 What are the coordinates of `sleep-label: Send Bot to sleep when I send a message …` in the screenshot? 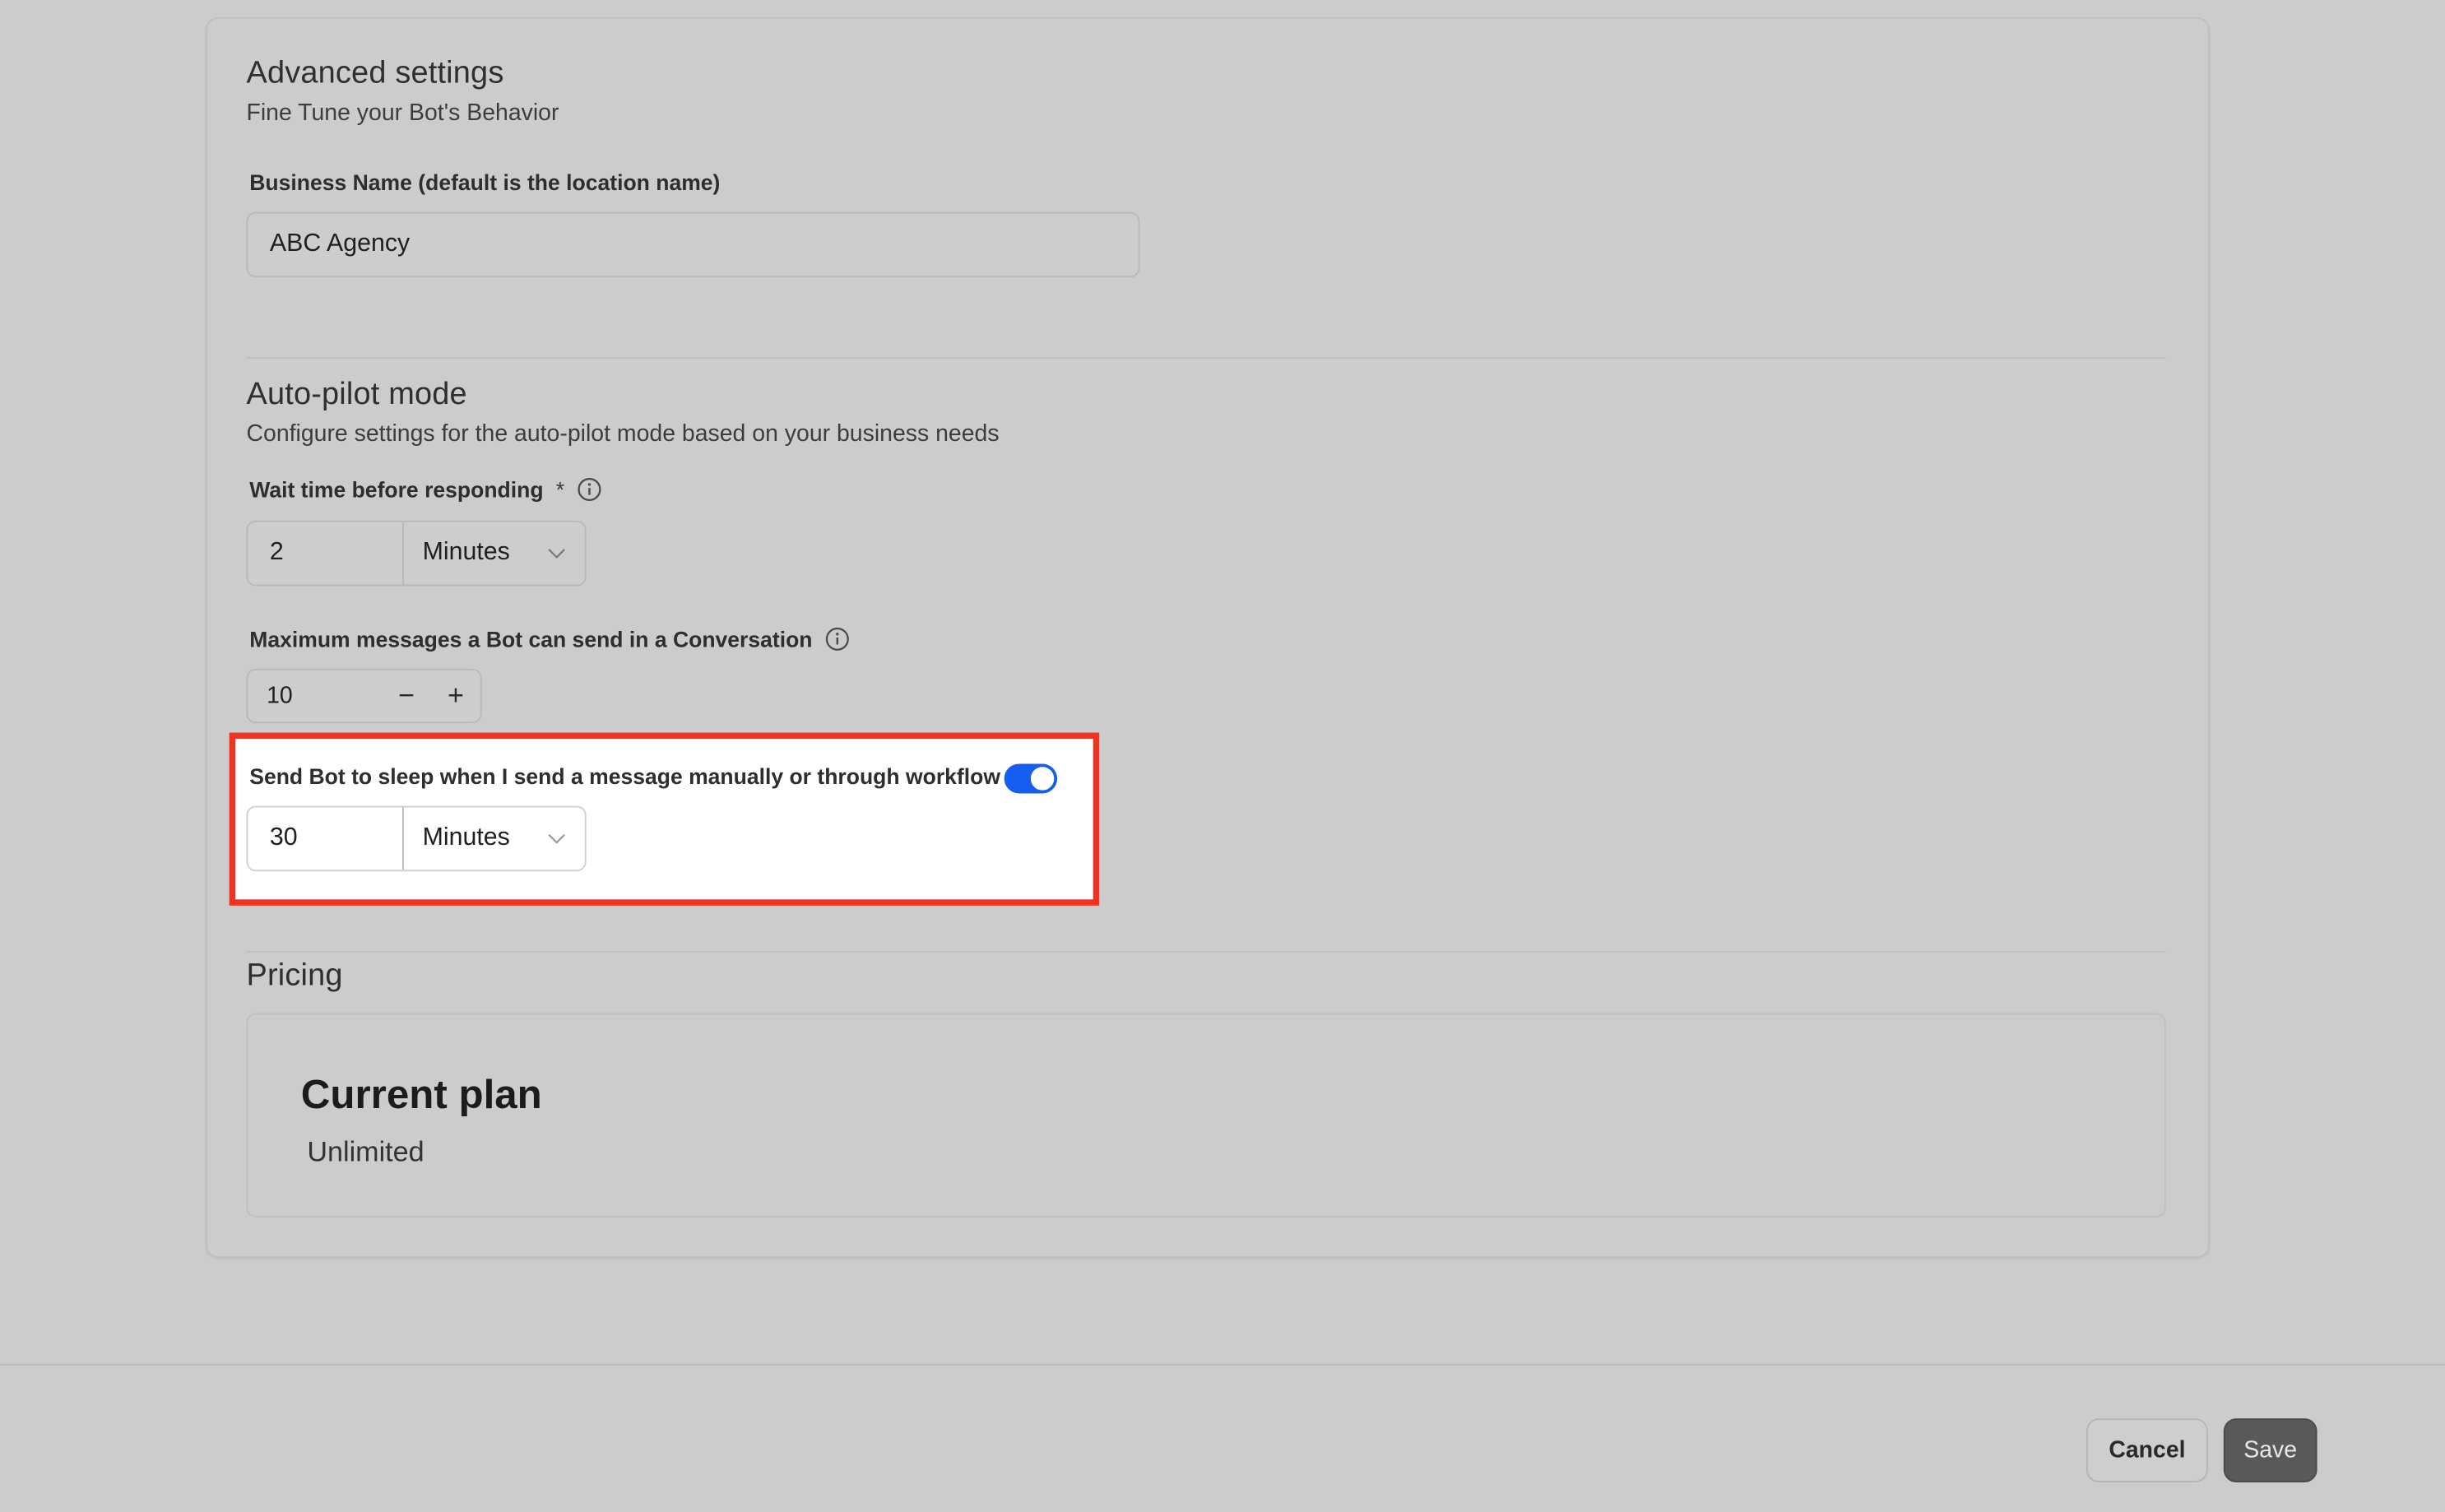 It's located at (624, 775).